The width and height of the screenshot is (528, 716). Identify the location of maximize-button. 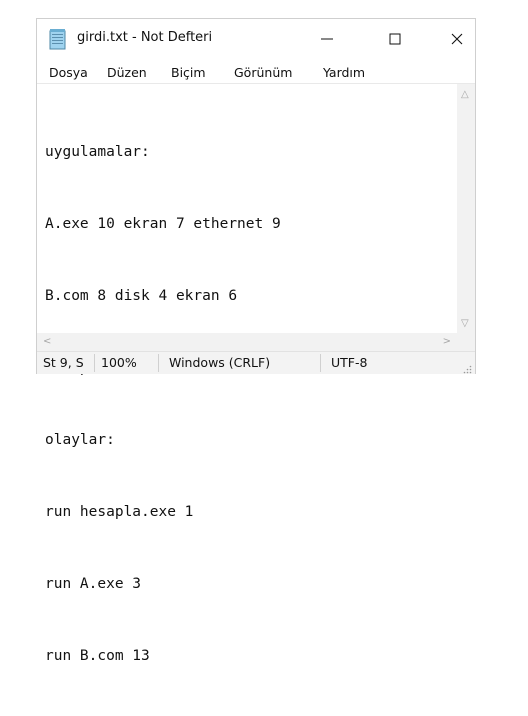
(395, 39).